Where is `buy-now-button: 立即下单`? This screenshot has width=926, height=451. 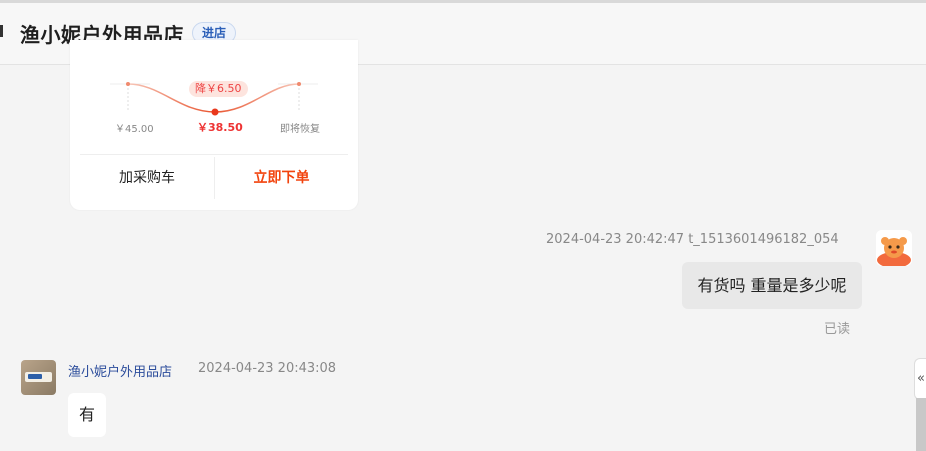 buy-now-button: 立即下单 is located at coordinates (281, 178).